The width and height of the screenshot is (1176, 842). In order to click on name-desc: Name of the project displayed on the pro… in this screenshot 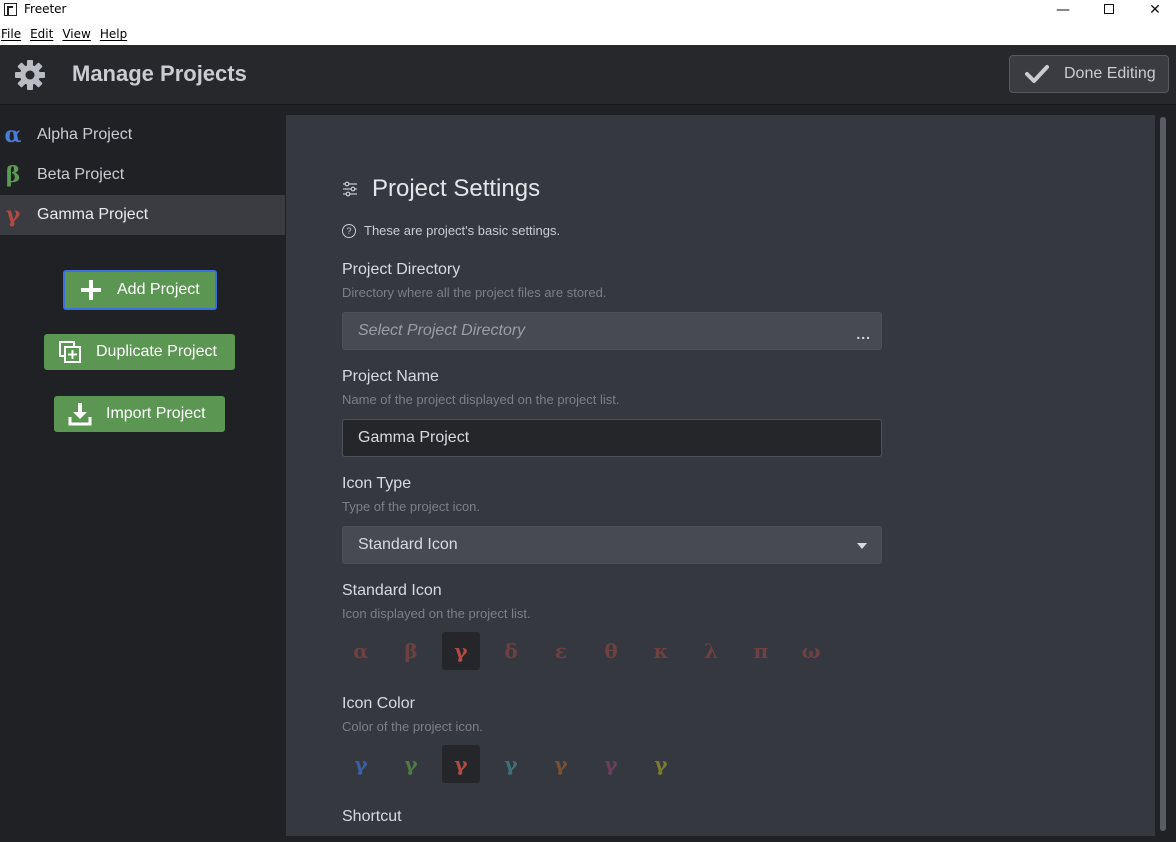, I will do `click(481, 399)`.